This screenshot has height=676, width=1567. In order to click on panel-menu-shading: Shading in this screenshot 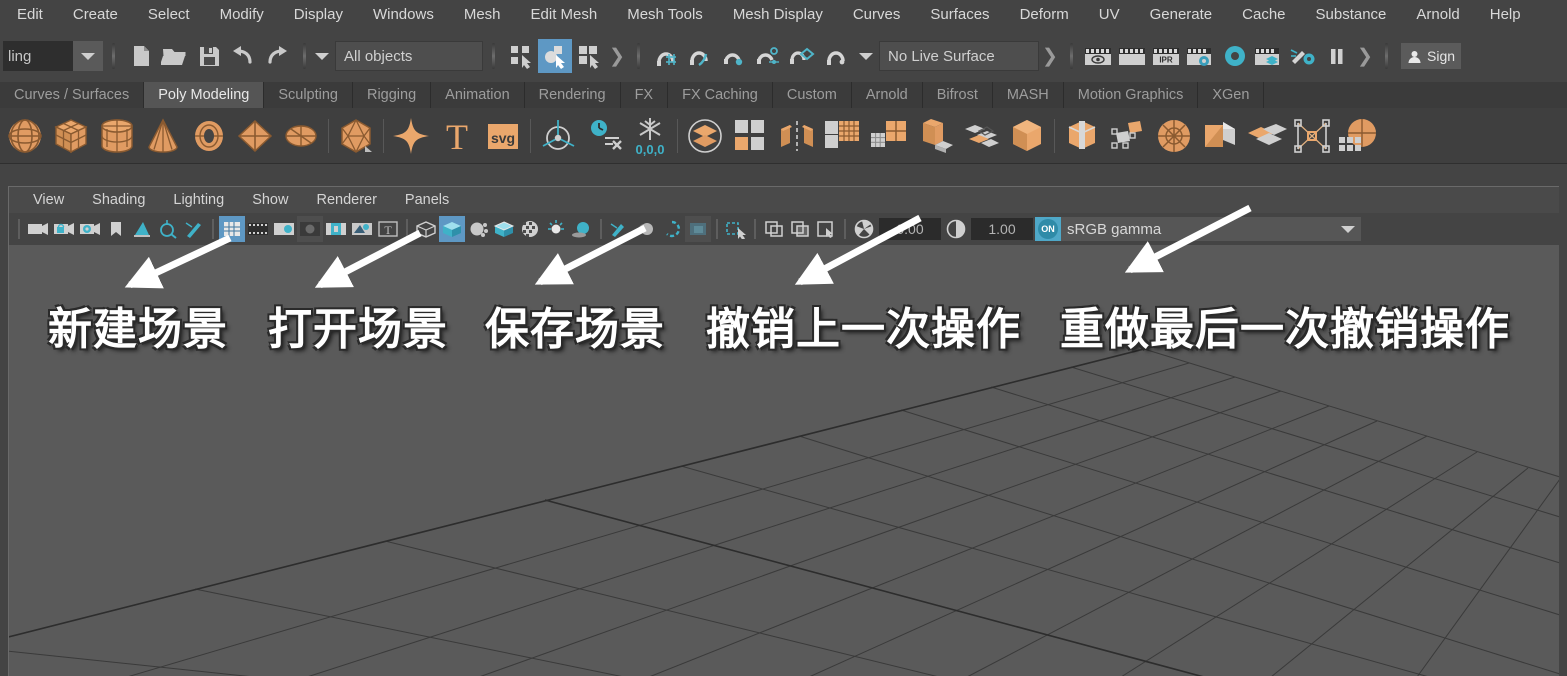, I will do `click(118, 200)`.